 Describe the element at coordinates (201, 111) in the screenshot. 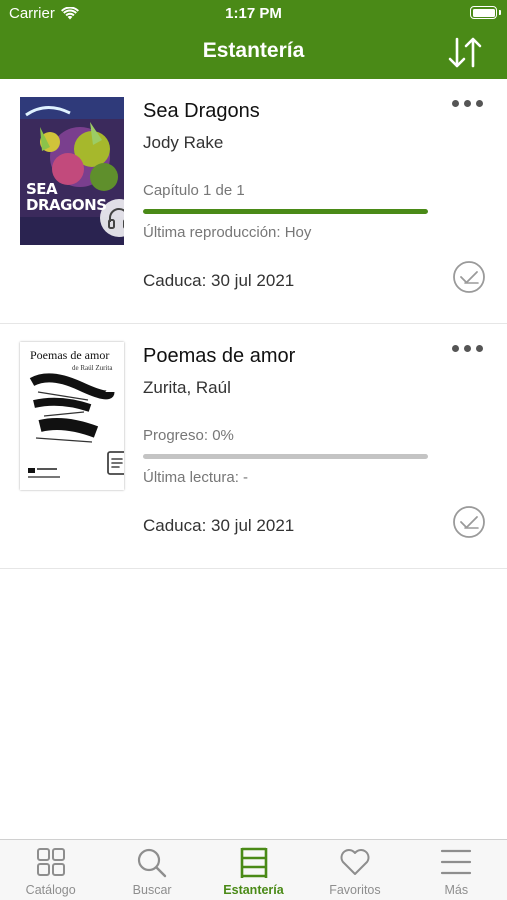

I see `book-title: Sea Dragons` at that location.